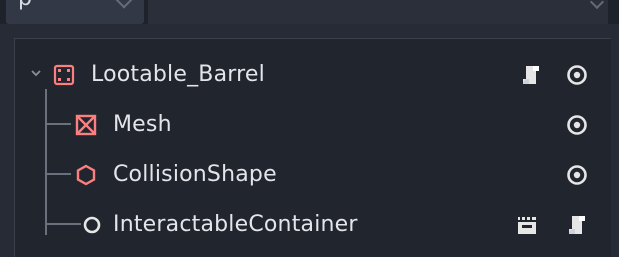 This screenshot has width=619, height=257. Describe the element at coordinates (124, 4) in the screenshot. I see `tab-menu-icon` at that location.